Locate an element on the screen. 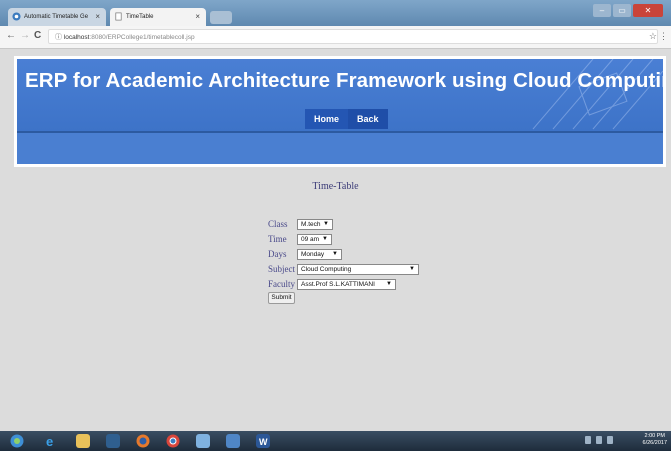 The image size is (671, 451). subject-select: Cloud Computing ▼ is located at coordinates (358, 269).